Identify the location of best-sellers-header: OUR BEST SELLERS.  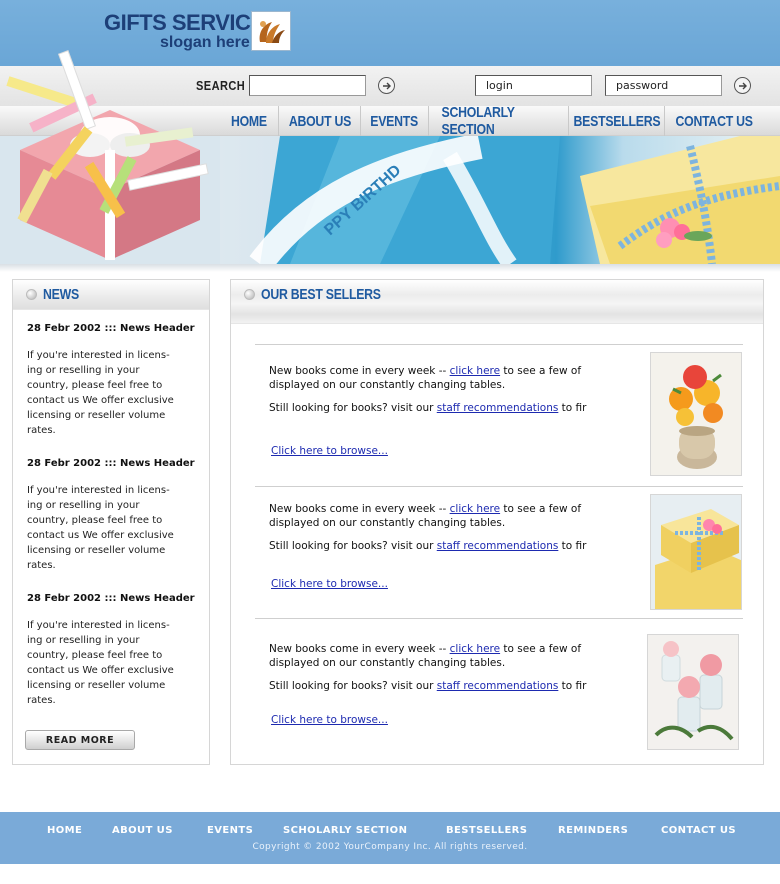
(497, 302).